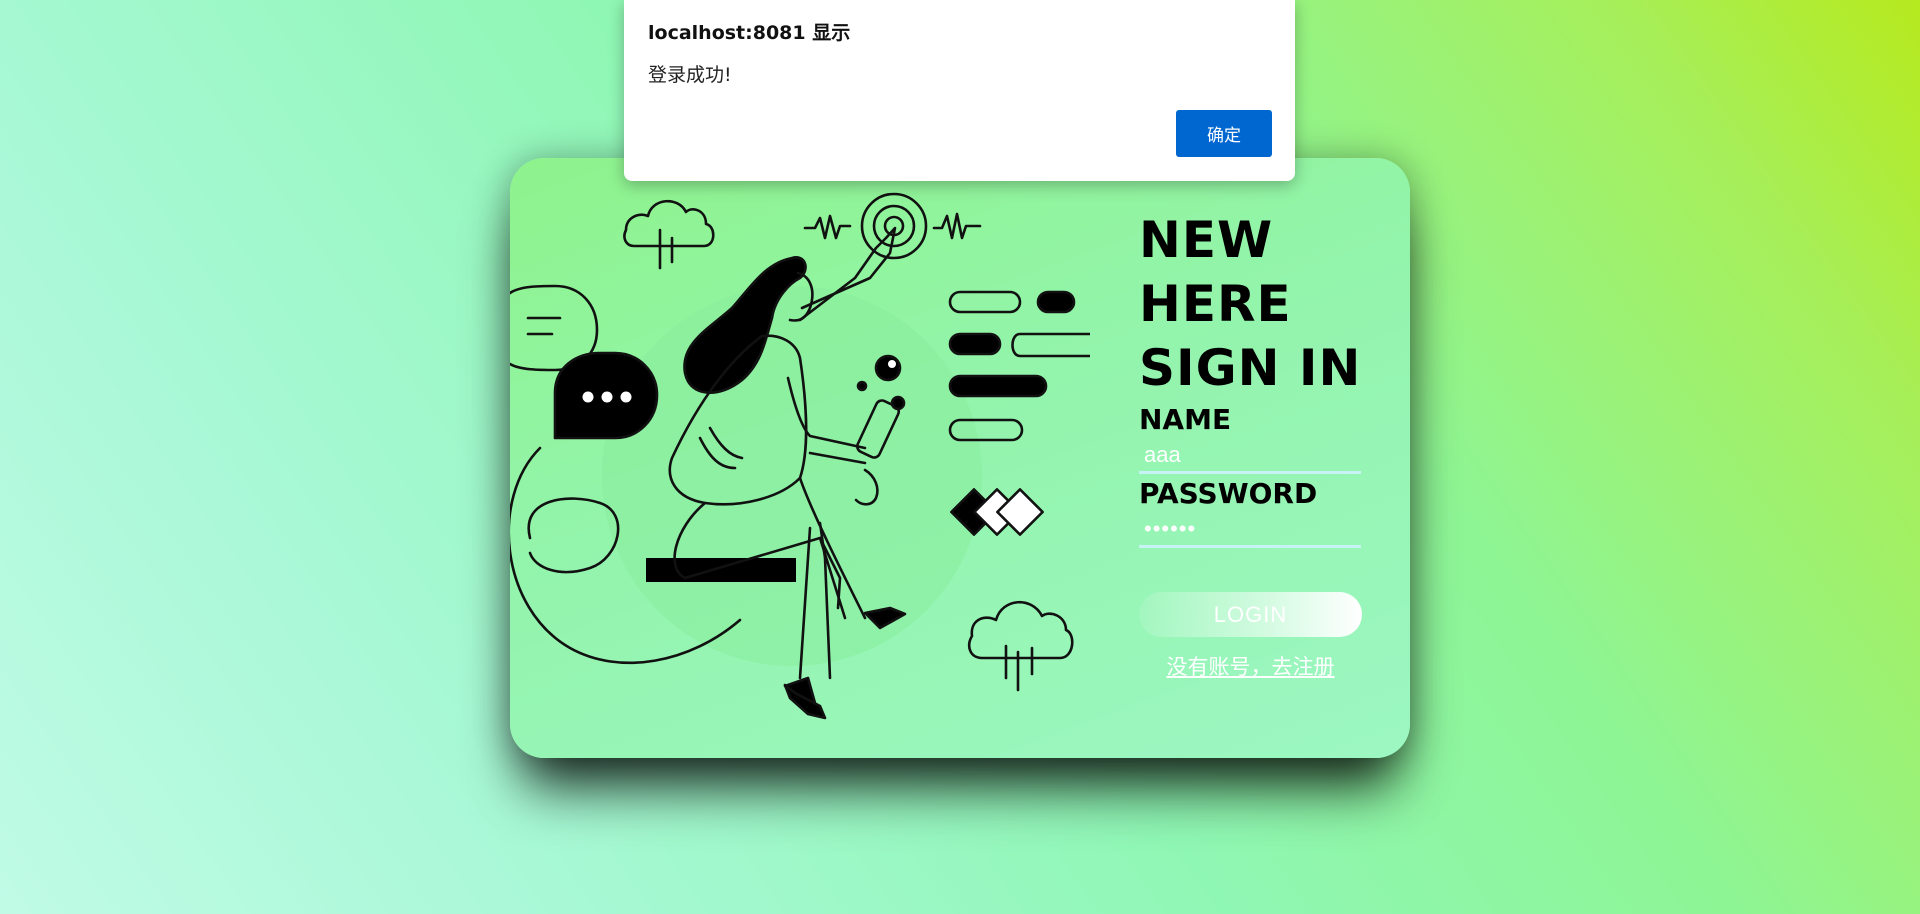  Describe the element at coordinates (1250, 530) in the screenshot. I see `password-input` at that location.